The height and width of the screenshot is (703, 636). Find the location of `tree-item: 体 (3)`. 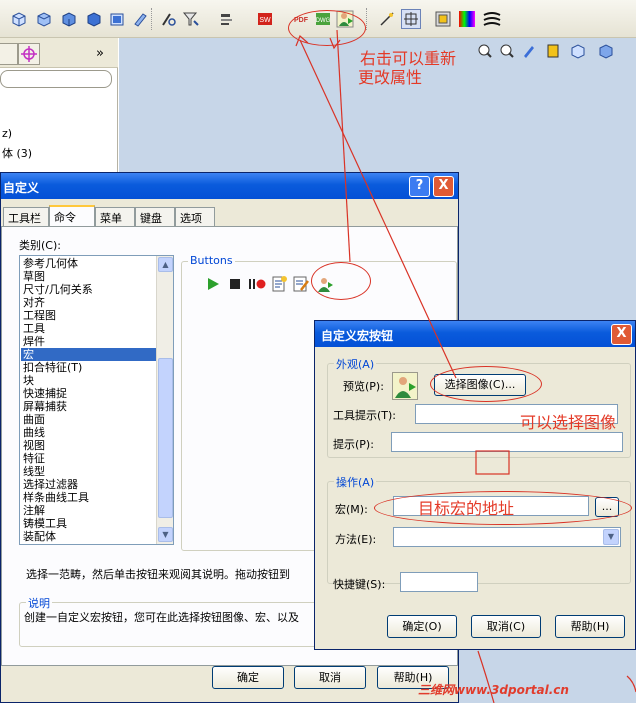

tree-item: 体 (3) is located at coordinates (17, 153).